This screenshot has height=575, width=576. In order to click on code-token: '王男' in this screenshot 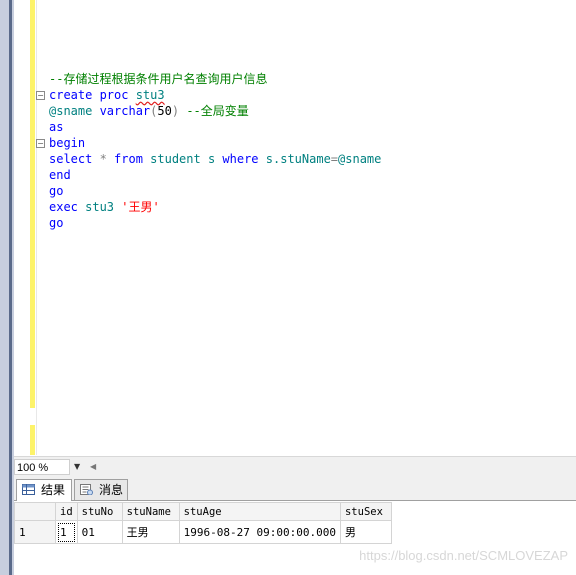, I will do `click(140, 207)`.